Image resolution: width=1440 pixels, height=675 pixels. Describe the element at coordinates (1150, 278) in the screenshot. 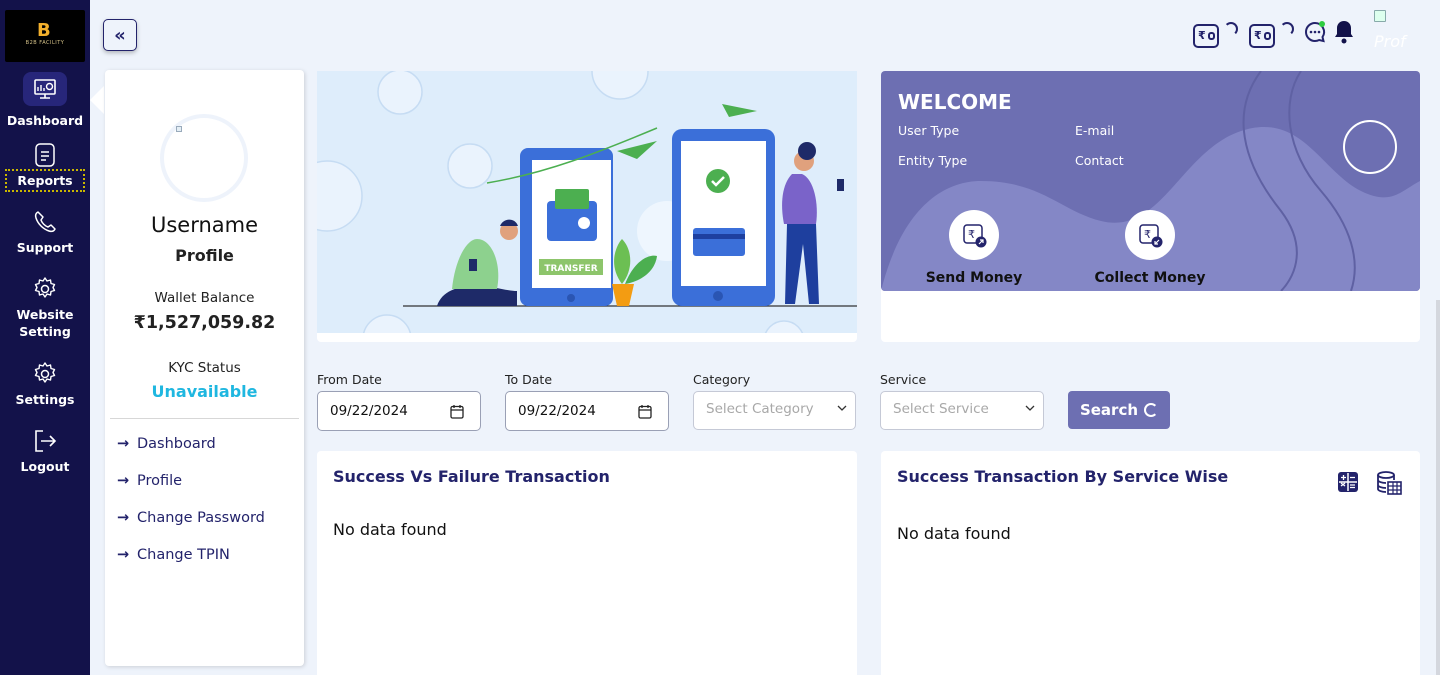

I see `collect-money-label: Collect Money` at that location.